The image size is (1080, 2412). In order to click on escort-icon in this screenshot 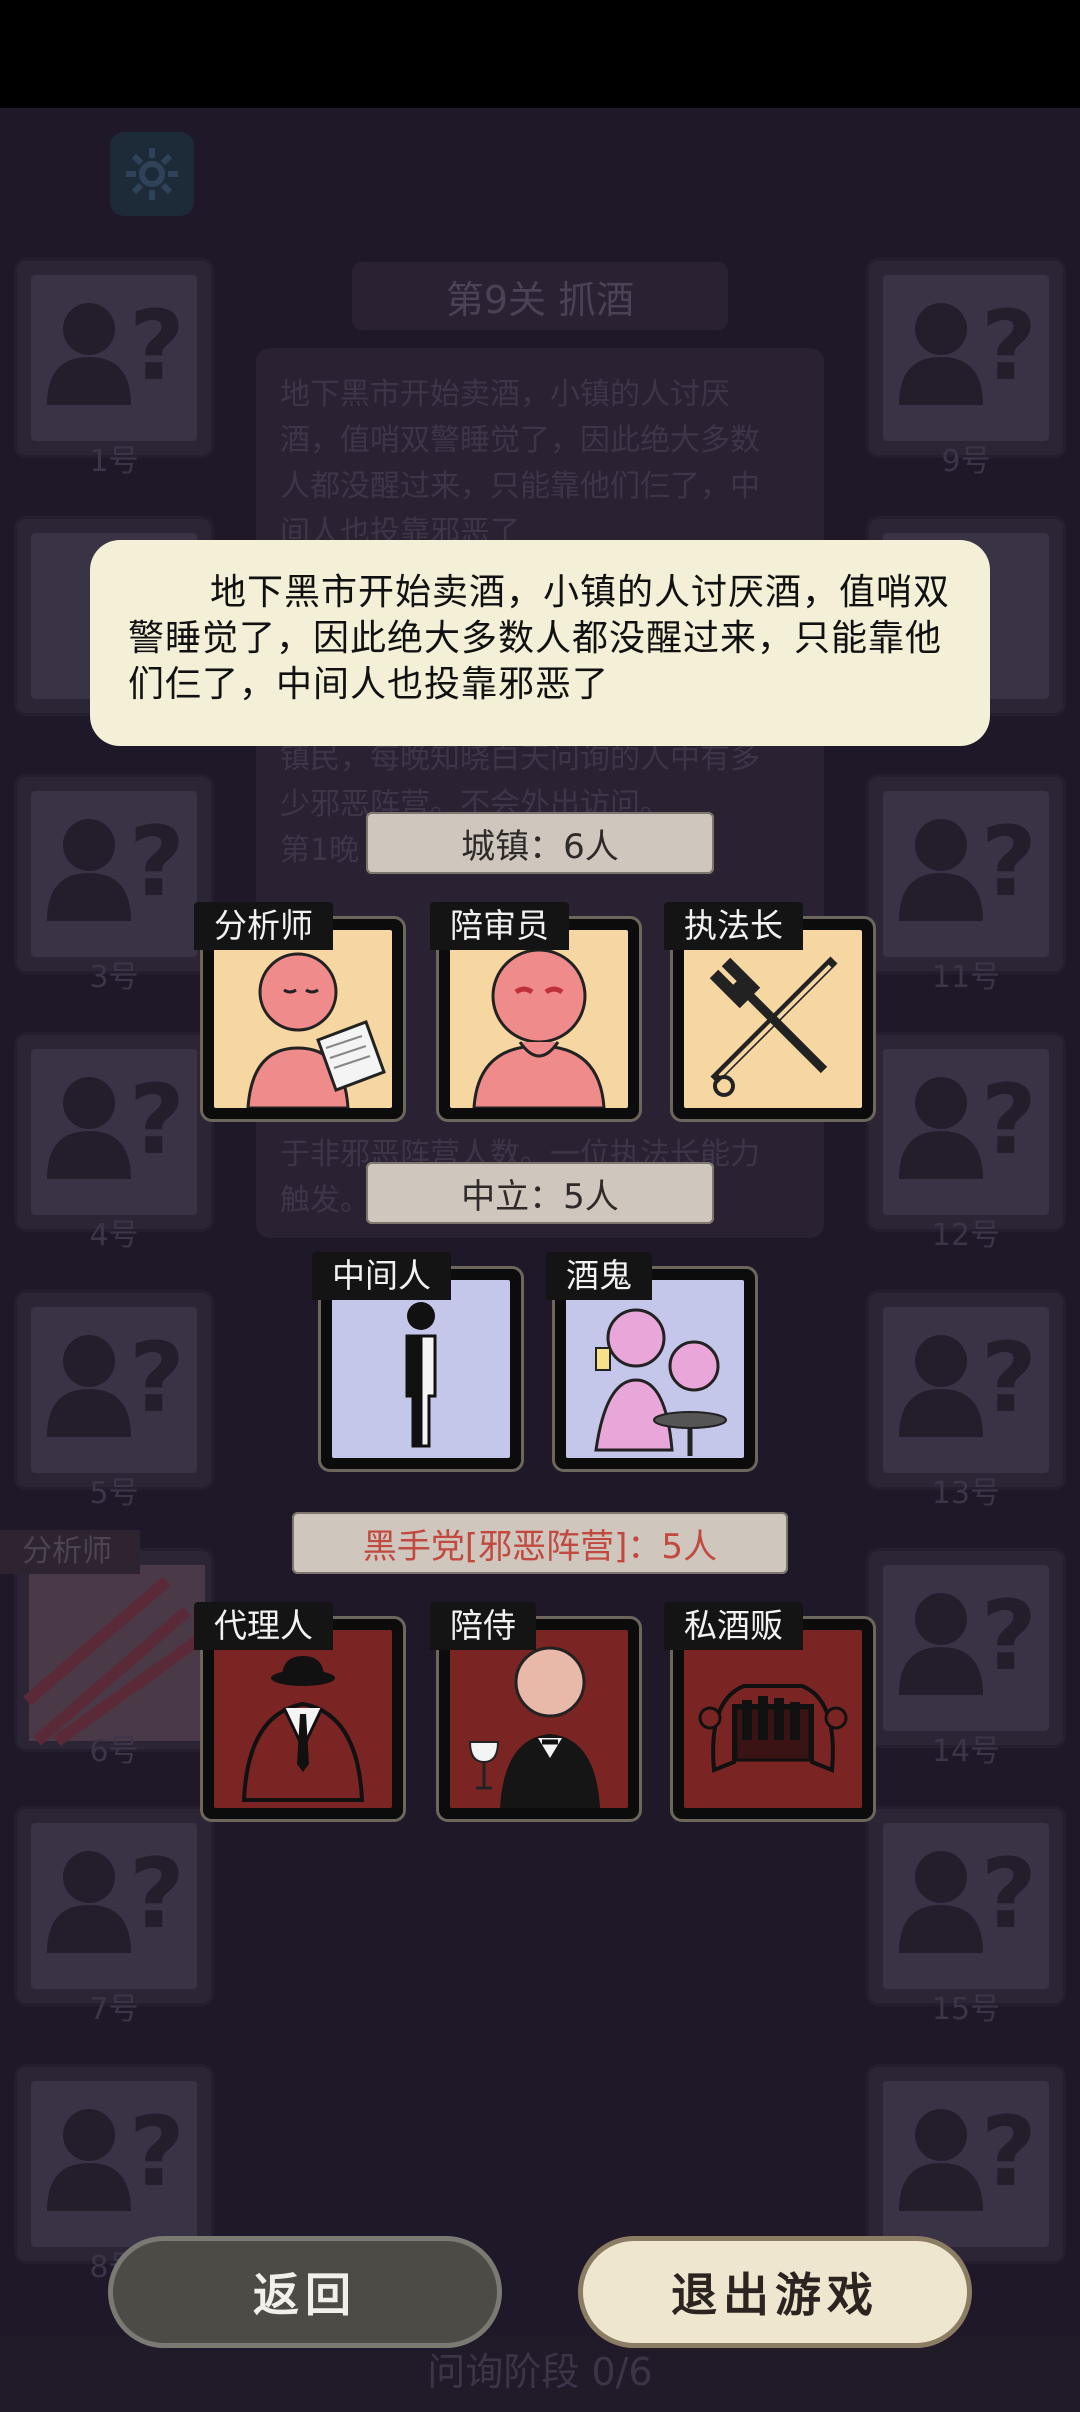, I will do `click(539, 1719)`.